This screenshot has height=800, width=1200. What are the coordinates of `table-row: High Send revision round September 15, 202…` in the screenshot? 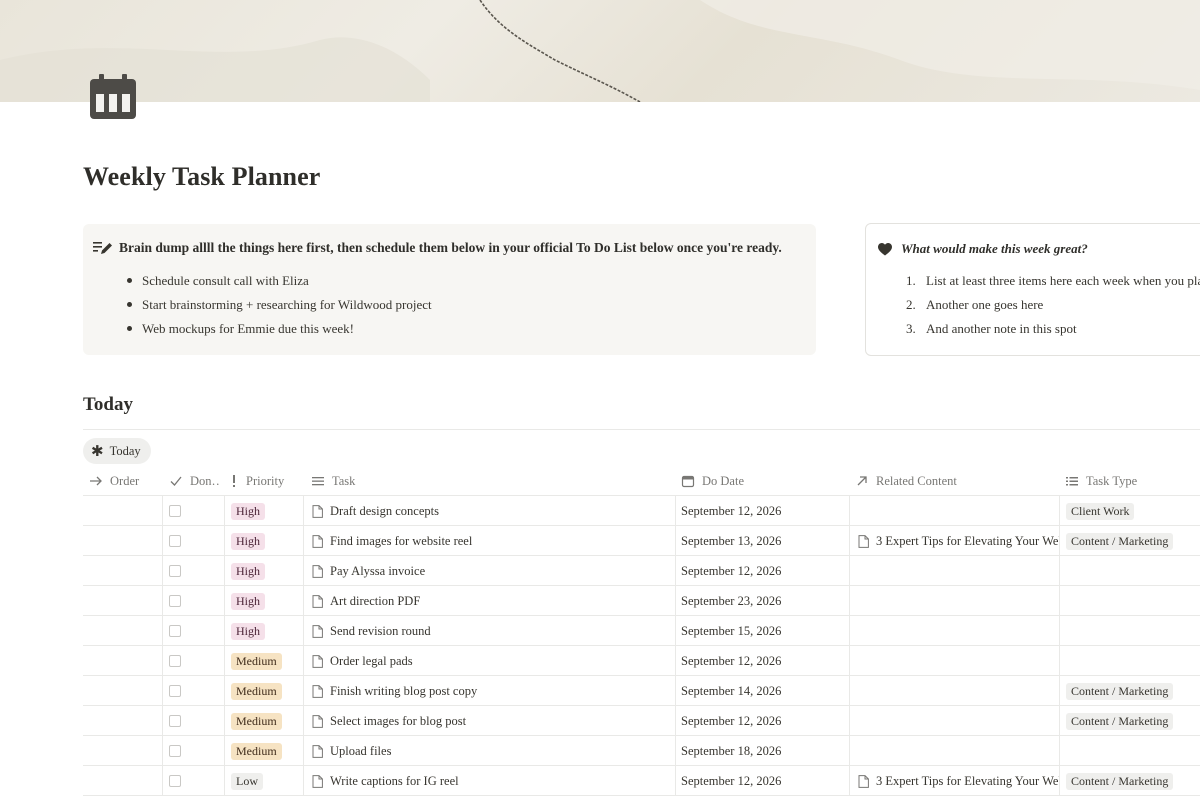 It's located at (641, 631).